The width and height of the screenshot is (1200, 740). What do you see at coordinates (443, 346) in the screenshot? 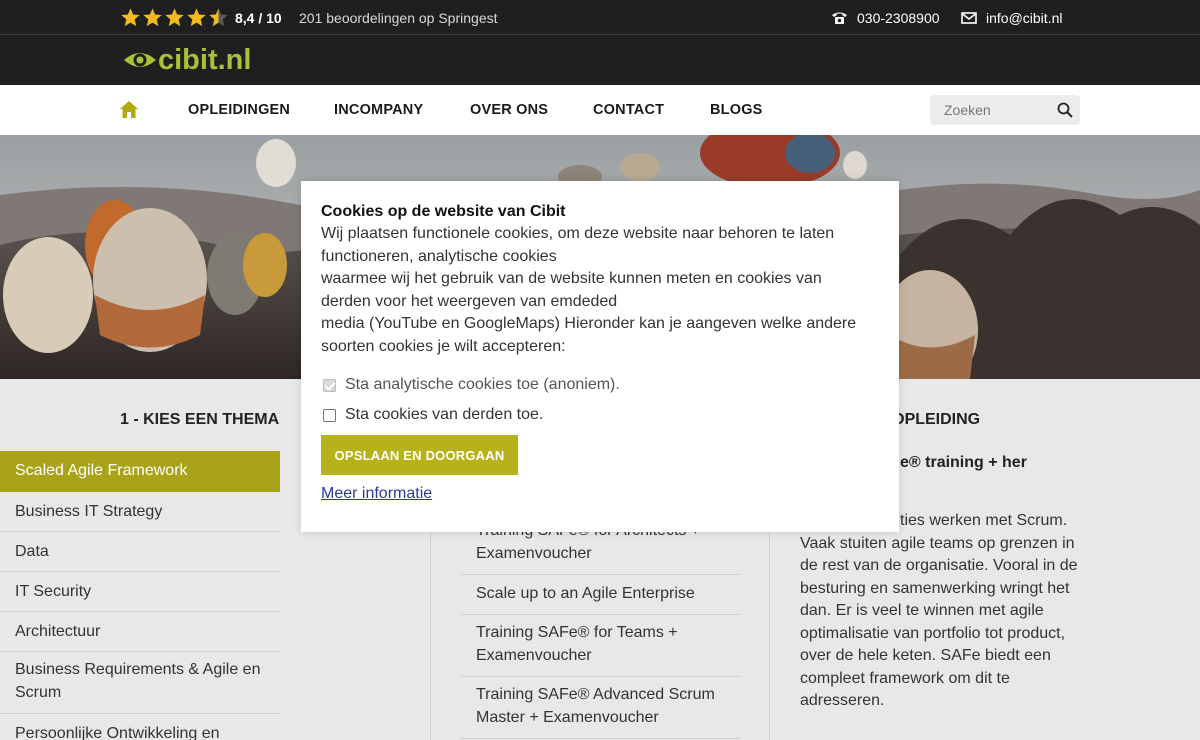
I see `cookie-body-line: soorten cookies je wilt accepteren:` at bounding box center [443, 346].